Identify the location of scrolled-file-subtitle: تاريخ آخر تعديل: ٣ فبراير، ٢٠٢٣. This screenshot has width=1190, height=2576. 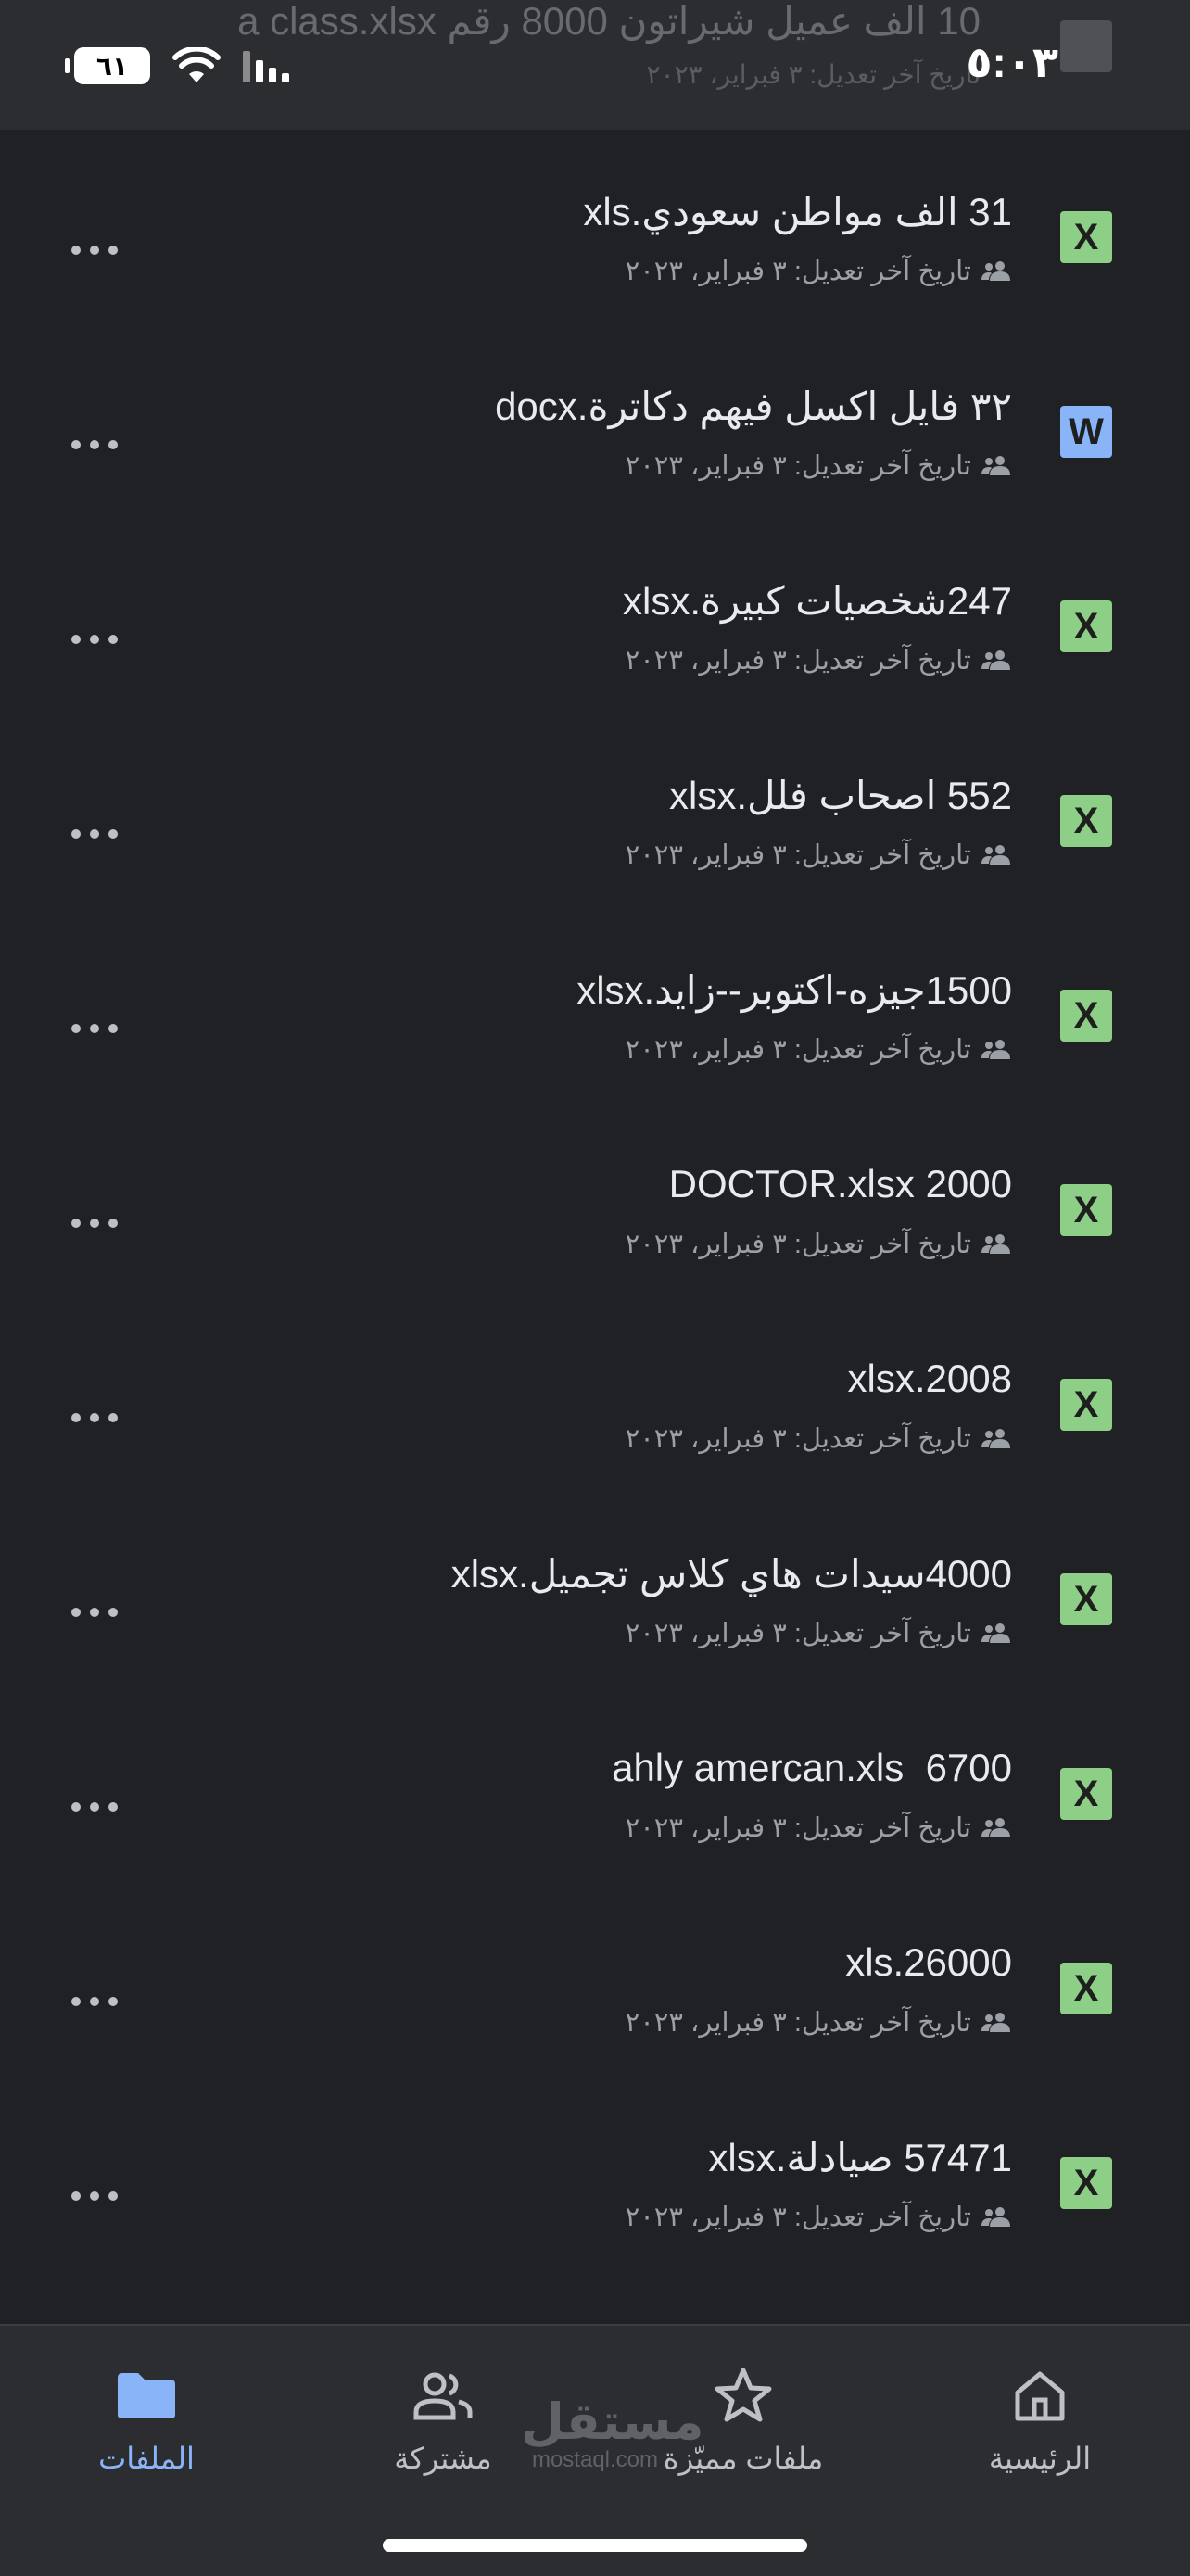
(813, 74).